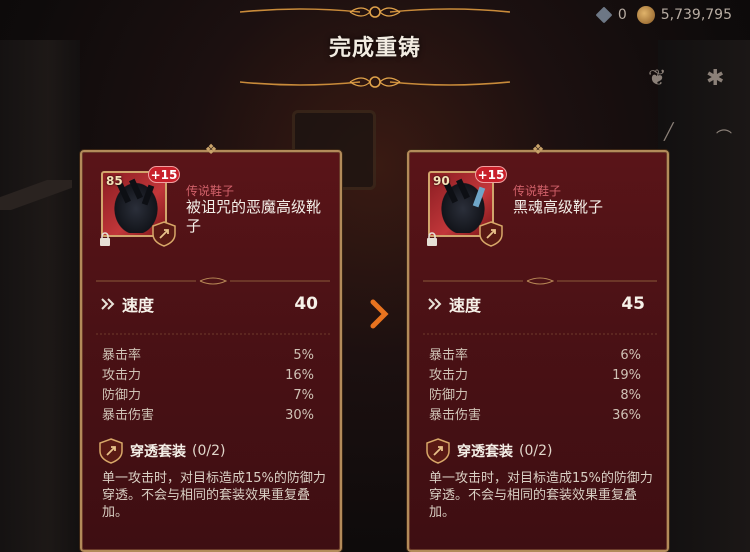  Describe the element at coordinates (208, 355) in the screenshot. I see `sub-stat-row: 暴击率 5%` at that location.